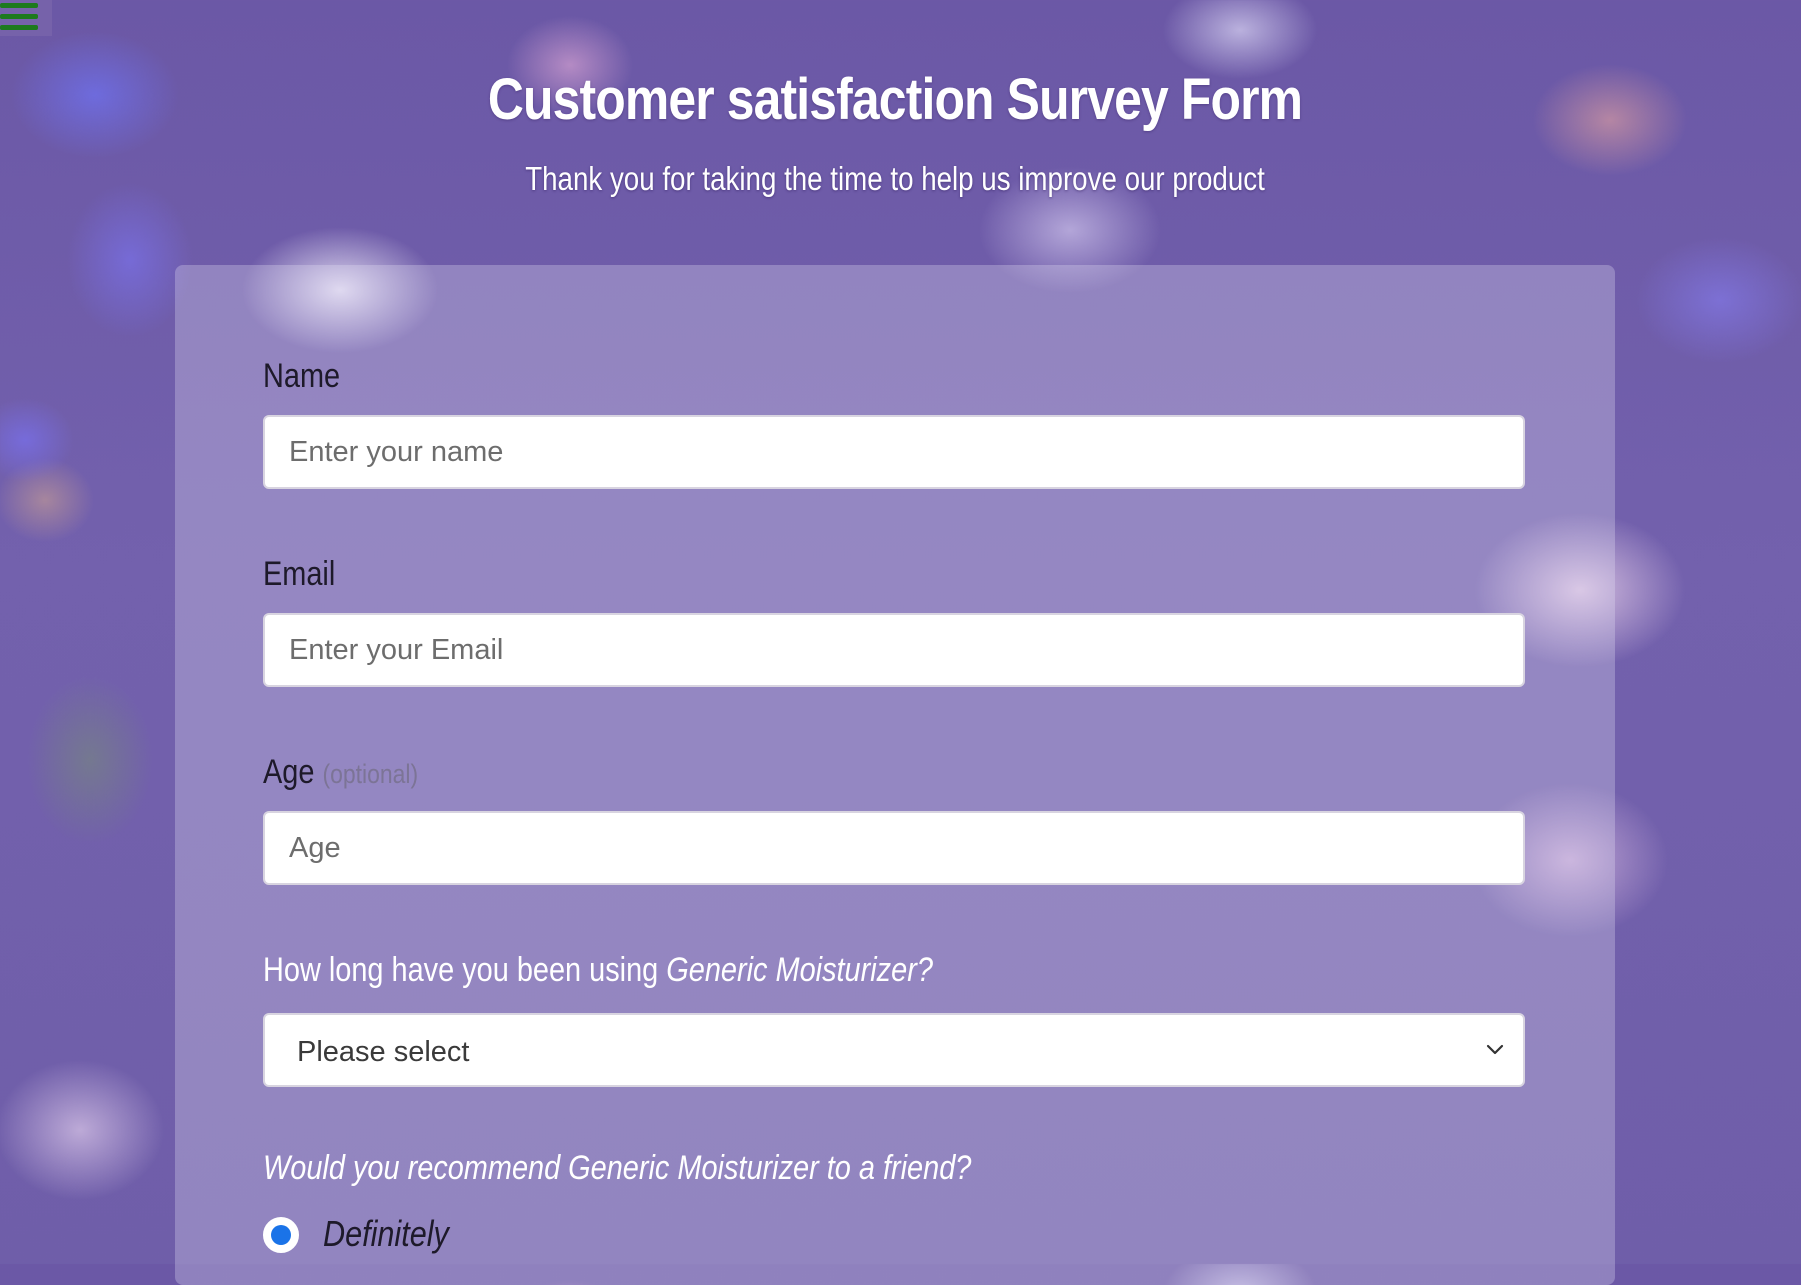 Image resolution: width=1801 pixels, height=1285 pixels. What do you see at coordinates (383, 1052) in the screenshot?
I see `usage-duration-selected: Please select` at bounding box center [383, 1052].